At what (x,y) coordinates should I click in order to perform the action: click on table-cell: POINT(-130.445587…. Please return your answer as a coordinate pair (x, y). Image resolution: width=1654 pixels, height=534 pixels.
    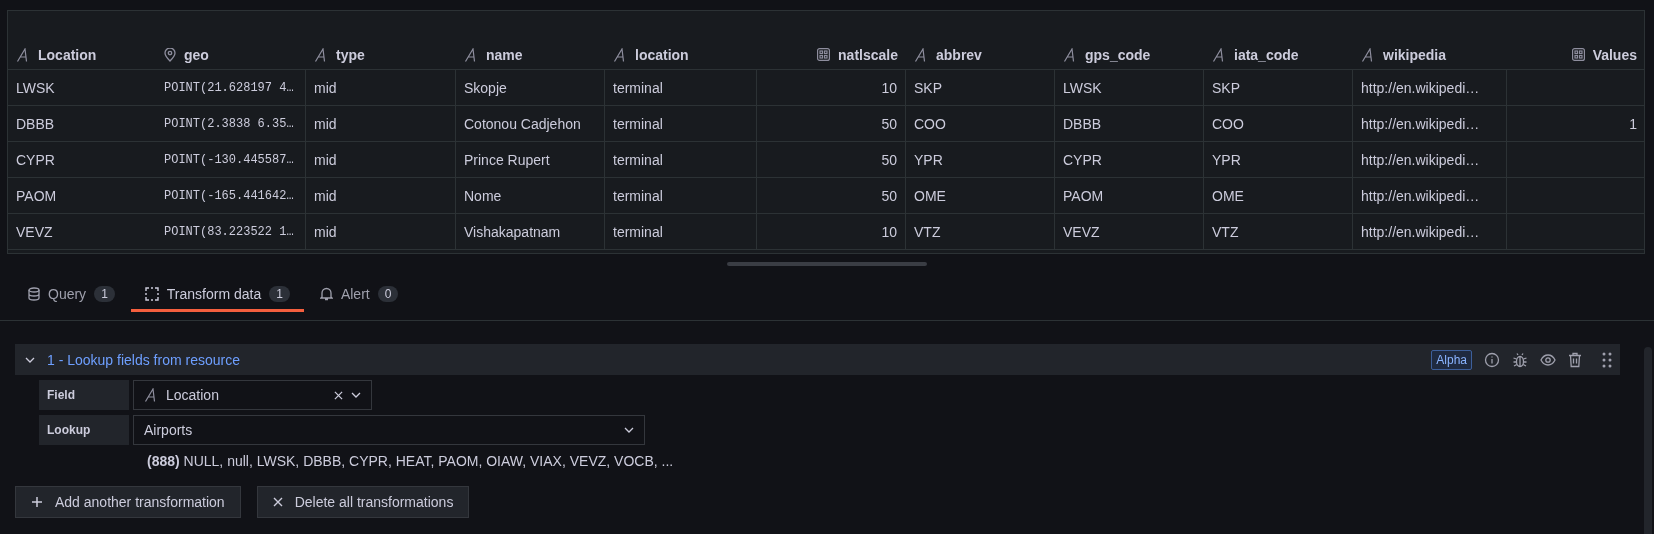
    Looking at the image, I should click on (229, 159).